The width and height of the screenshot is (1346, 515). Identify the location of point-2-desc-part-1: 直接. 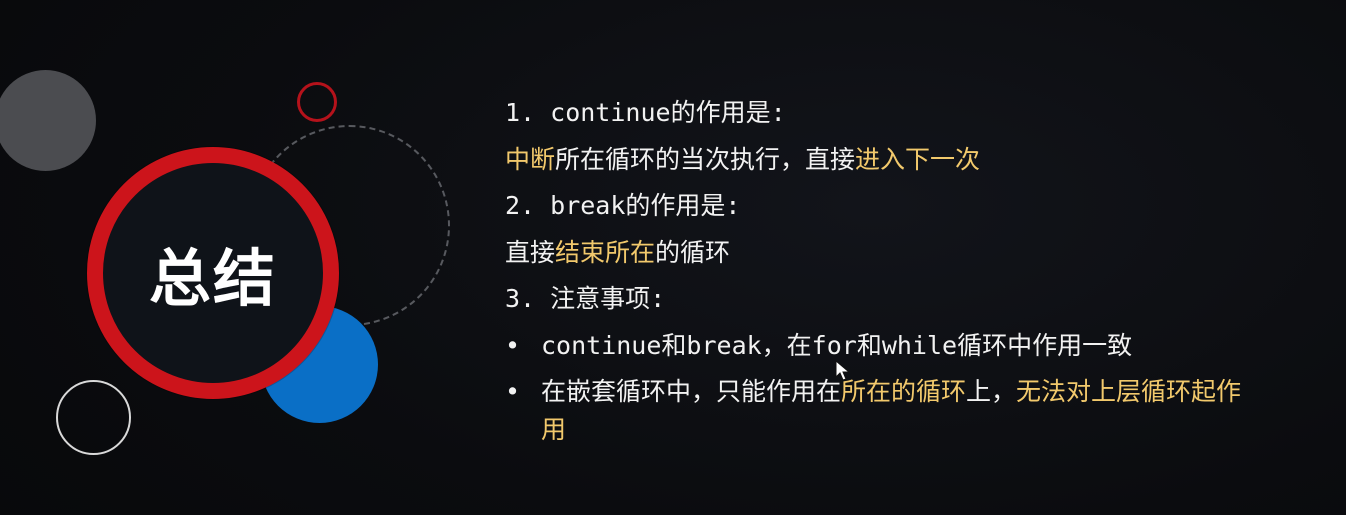
(530, 252).